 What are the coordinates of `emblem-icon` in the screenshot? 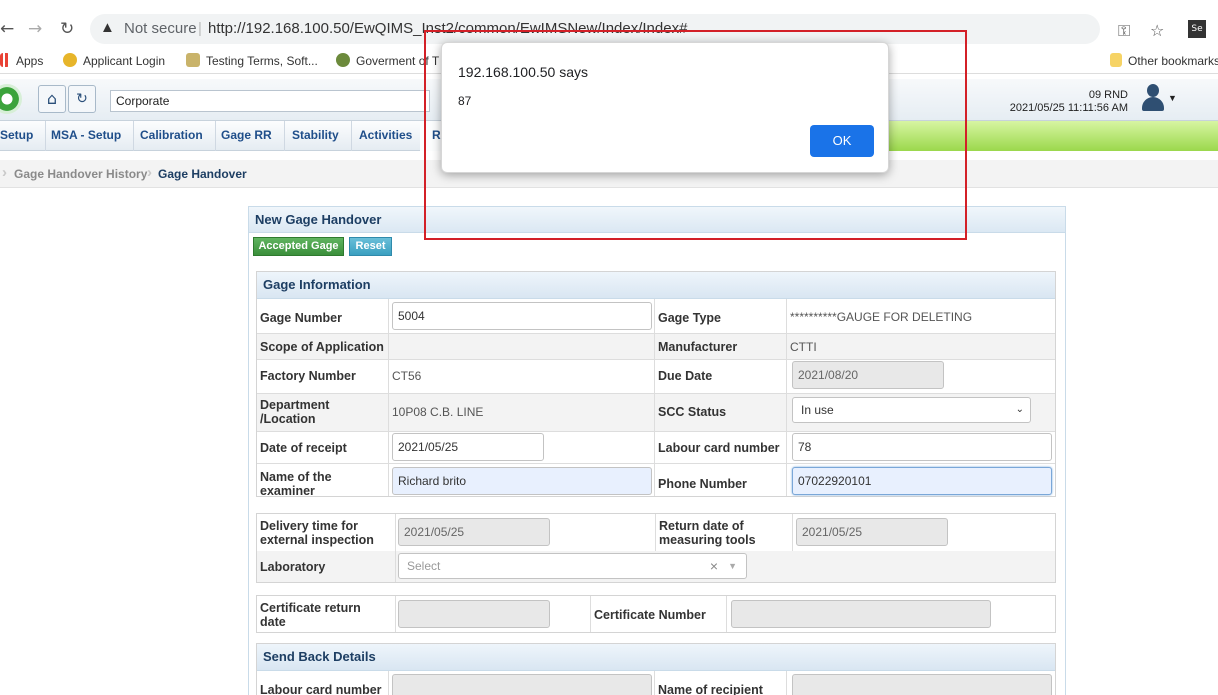 It's located at (343, 60).